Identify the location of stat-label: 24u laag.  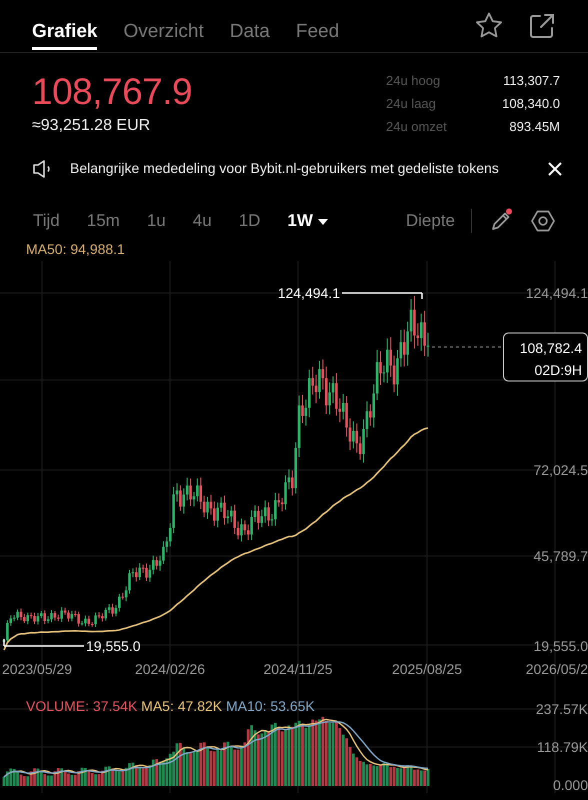
(411, 104).